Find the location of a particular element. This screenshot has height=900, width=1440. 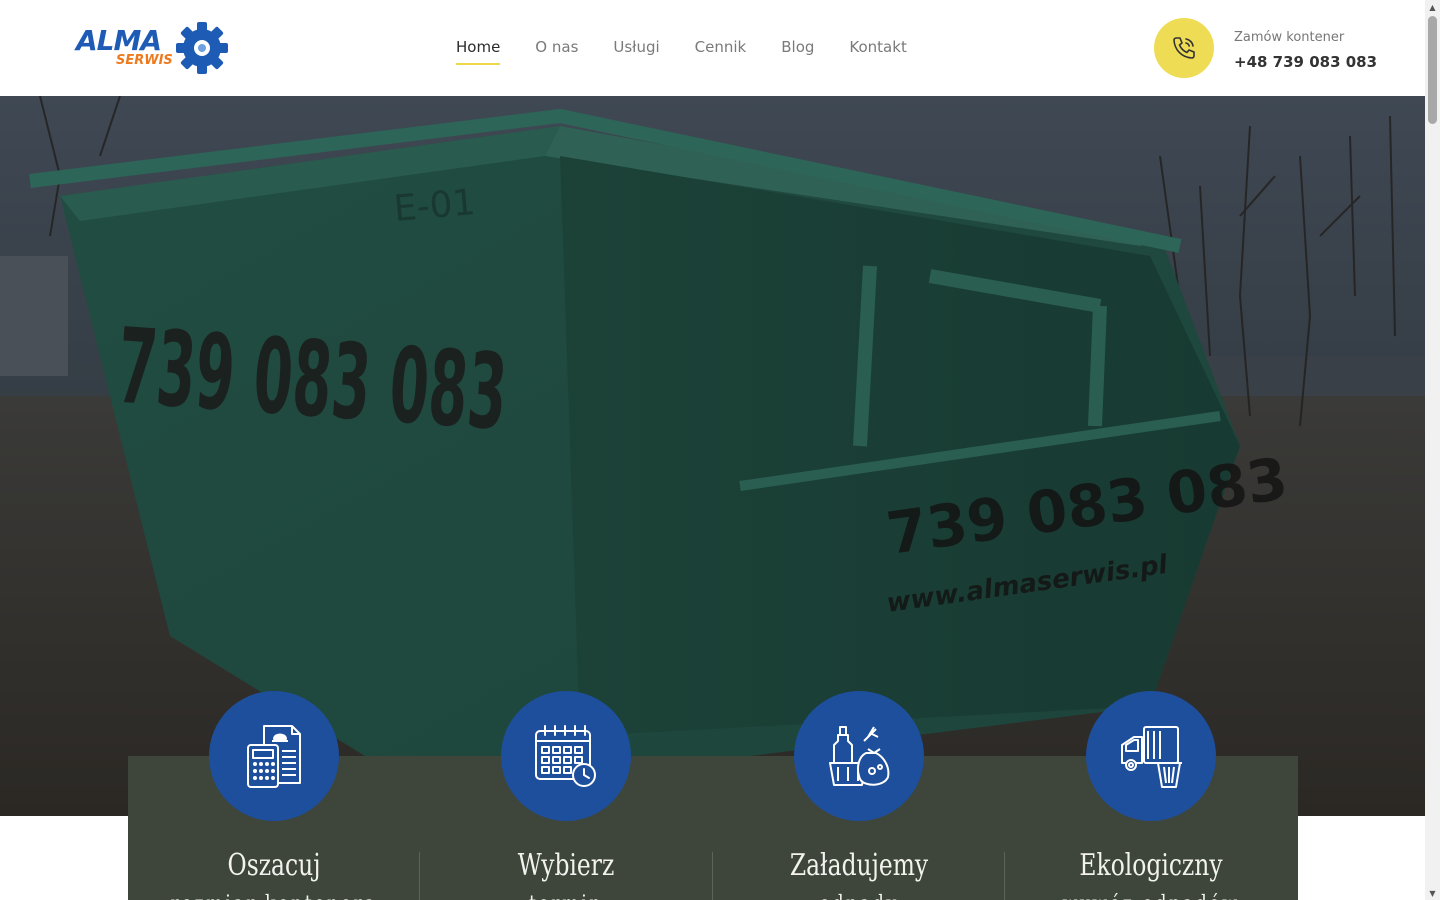

scroll-up-arrow-icon: ▲ is located at coordinates (1432, 7).